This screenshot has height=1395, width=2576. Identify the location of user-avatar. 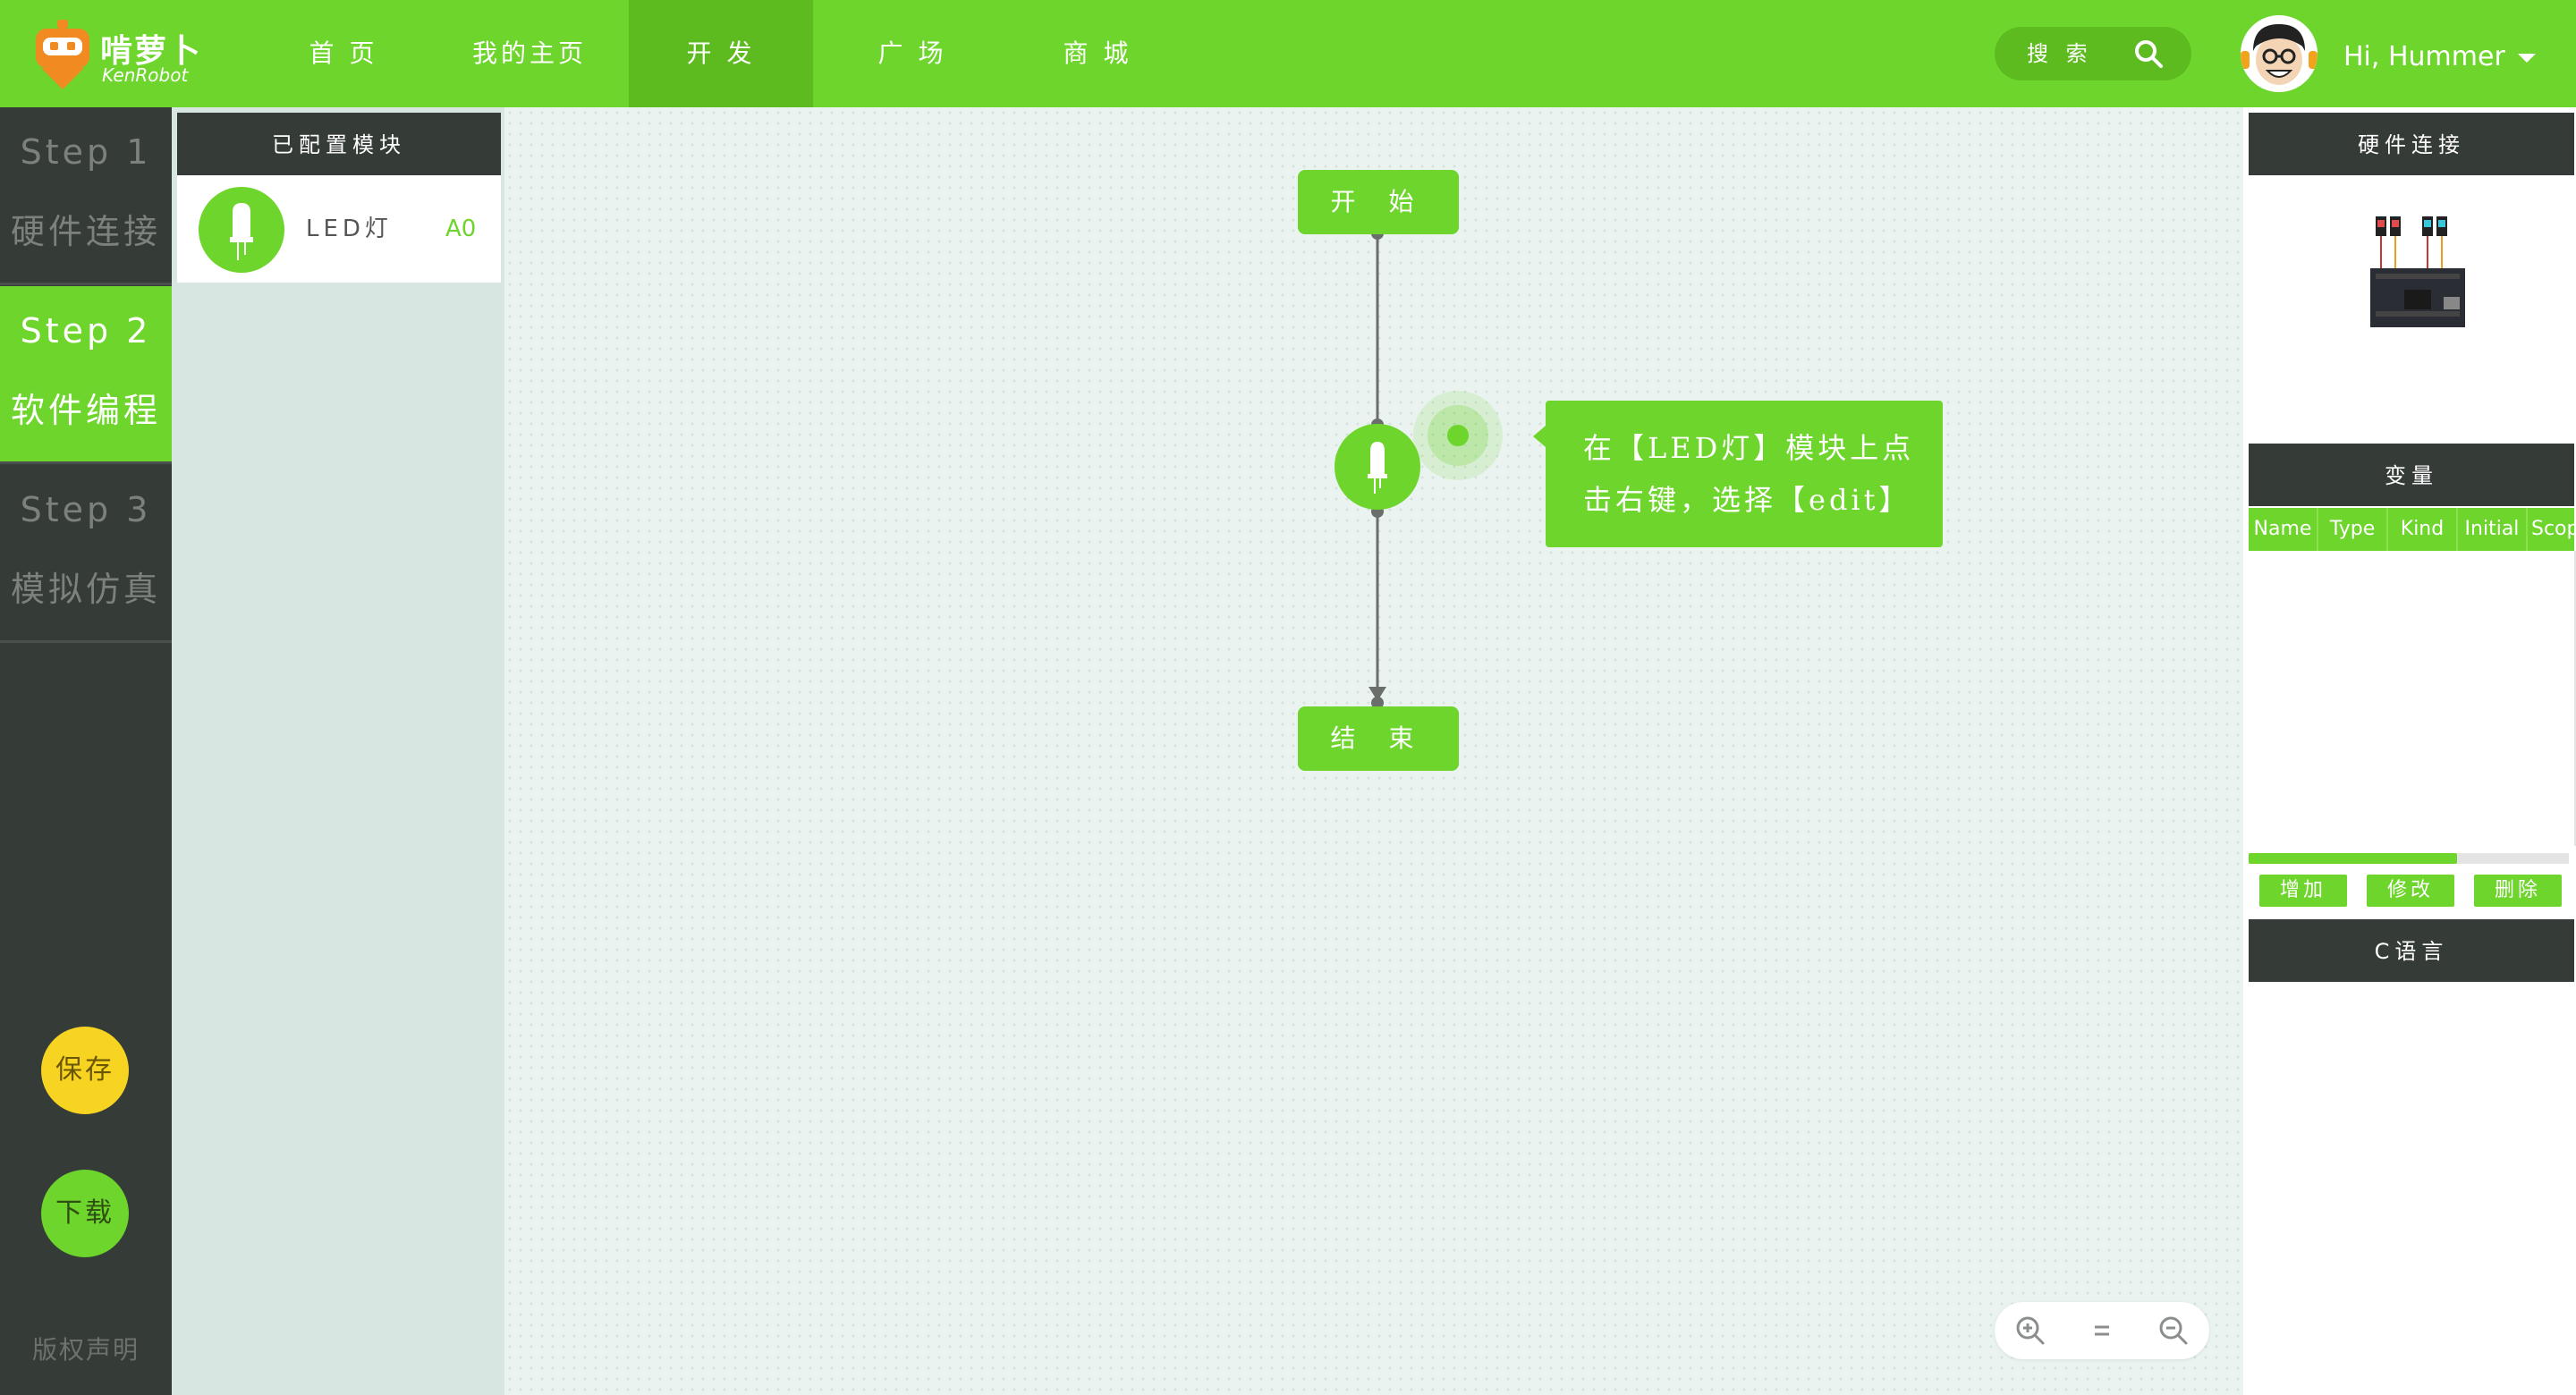
(2279, 53).